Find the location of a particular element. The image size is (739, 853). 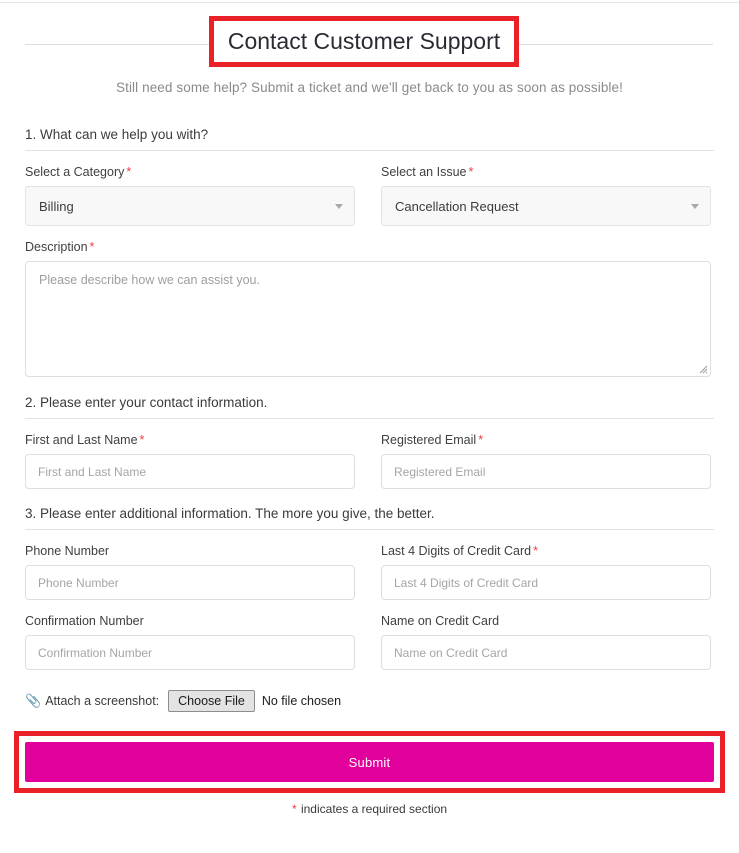

field-group-phone: Phone Number is located at coordinates (190, 572).